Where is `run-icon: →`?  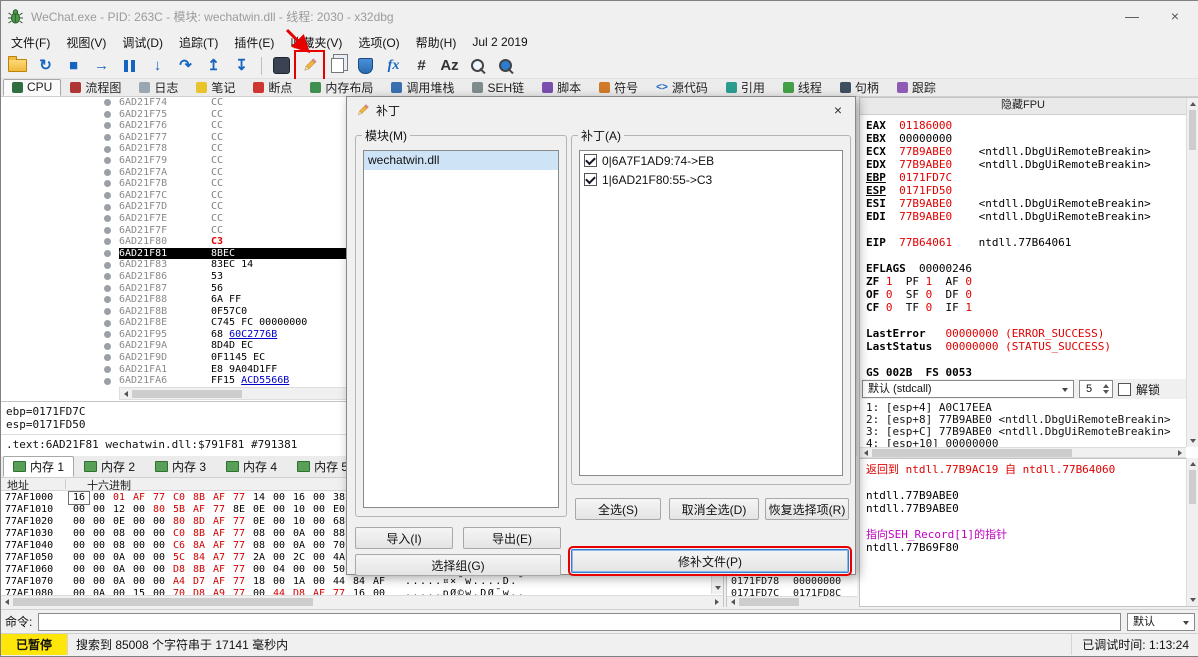 run-icon: → is located at coordinates (101, 65).